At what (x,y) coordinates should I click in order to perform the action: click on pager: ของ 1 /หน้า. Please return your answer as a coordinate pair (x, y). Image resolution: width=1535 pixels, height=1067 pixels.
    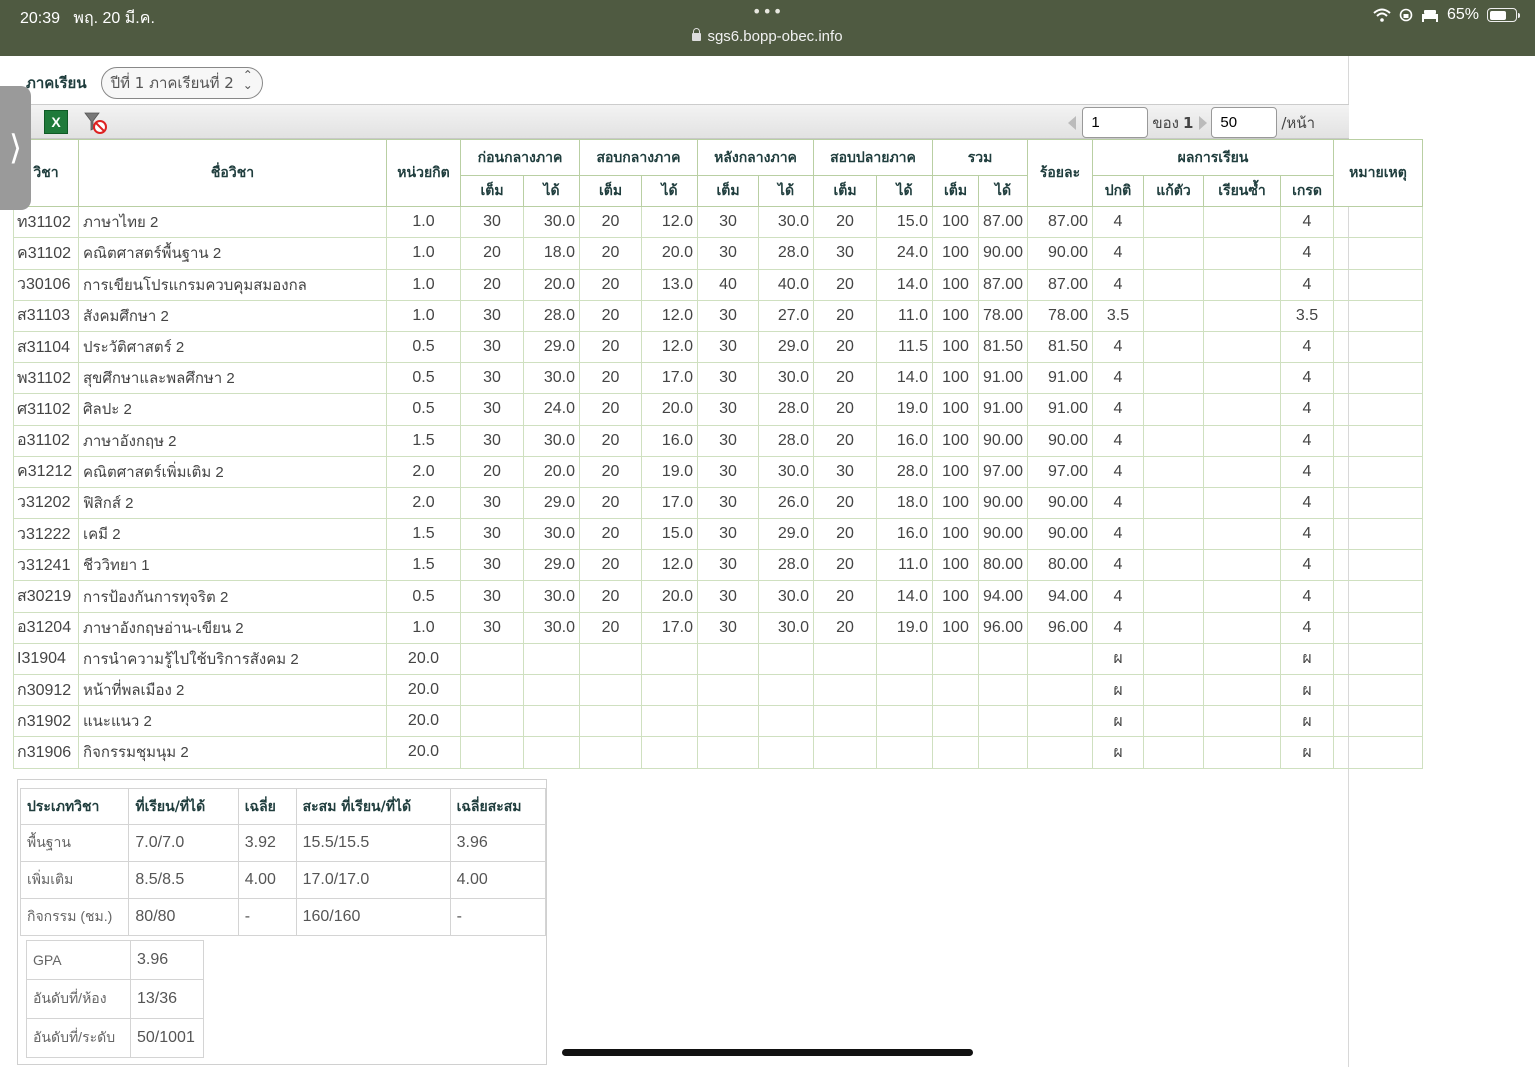
    Looking at the image, I should click on (1191, 122).